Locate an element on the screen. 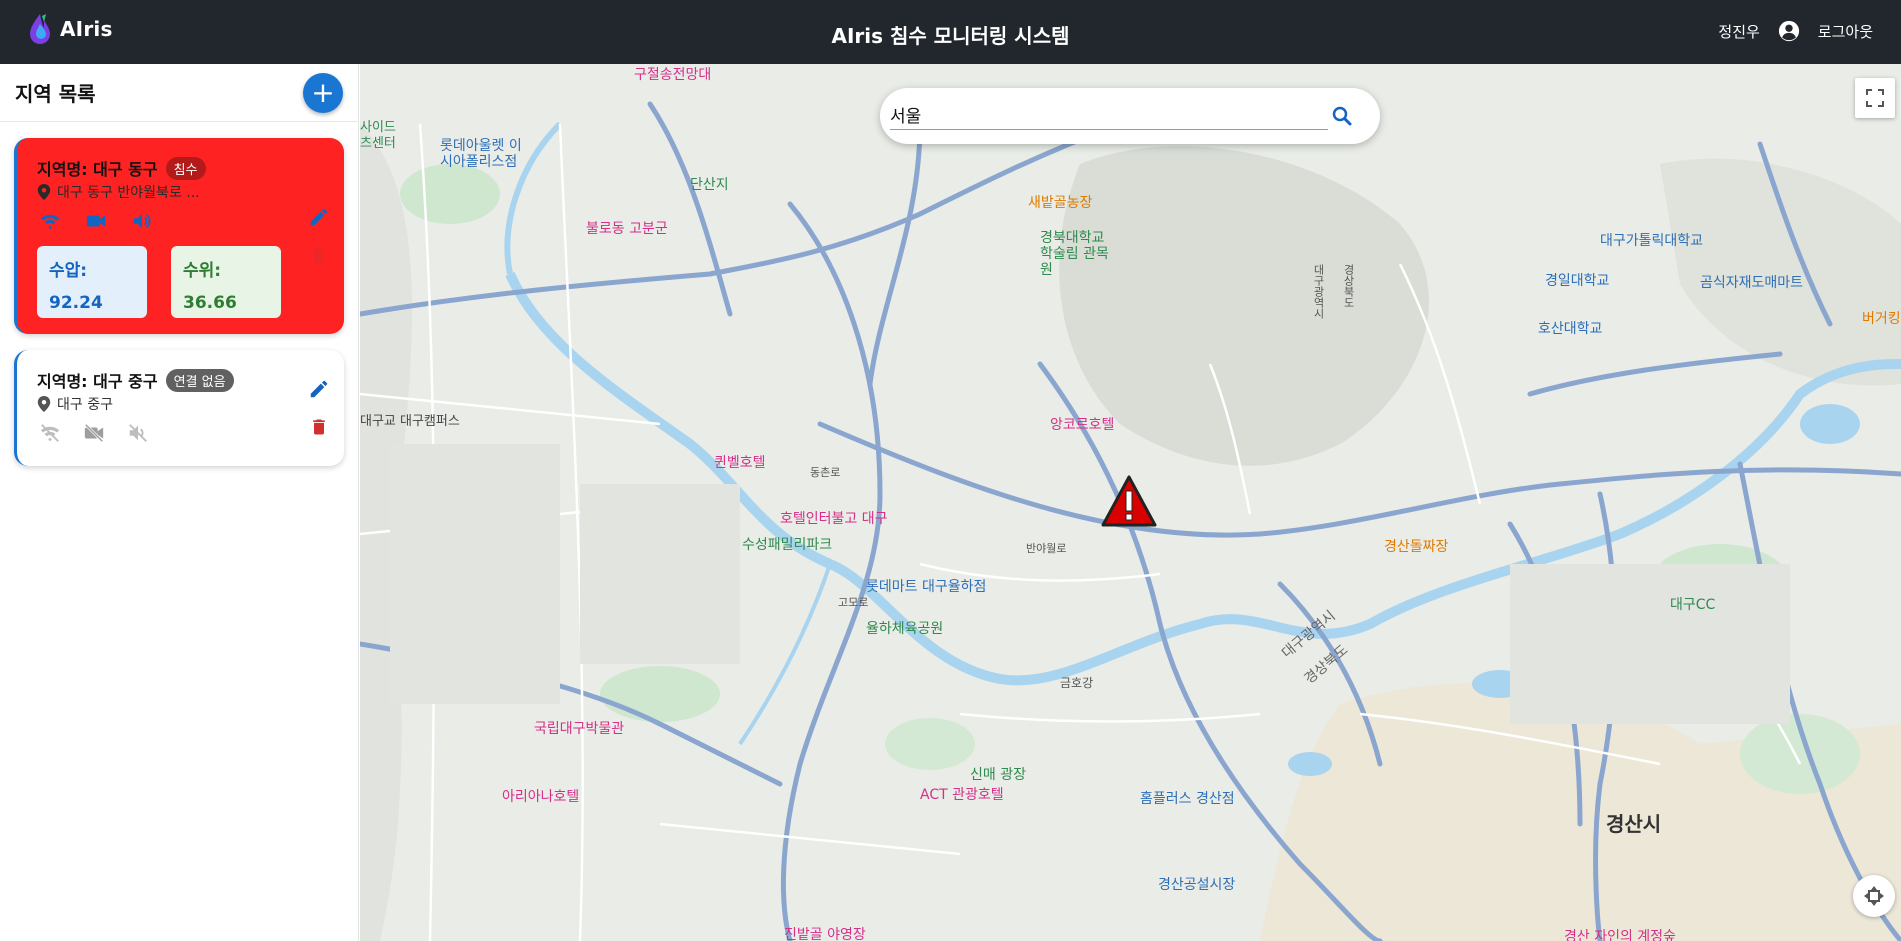 Image resolution: width=1901 pixels, height=941 pixels. map-label: 호텔인터불고 대구 is located at coordinates (834, 519).